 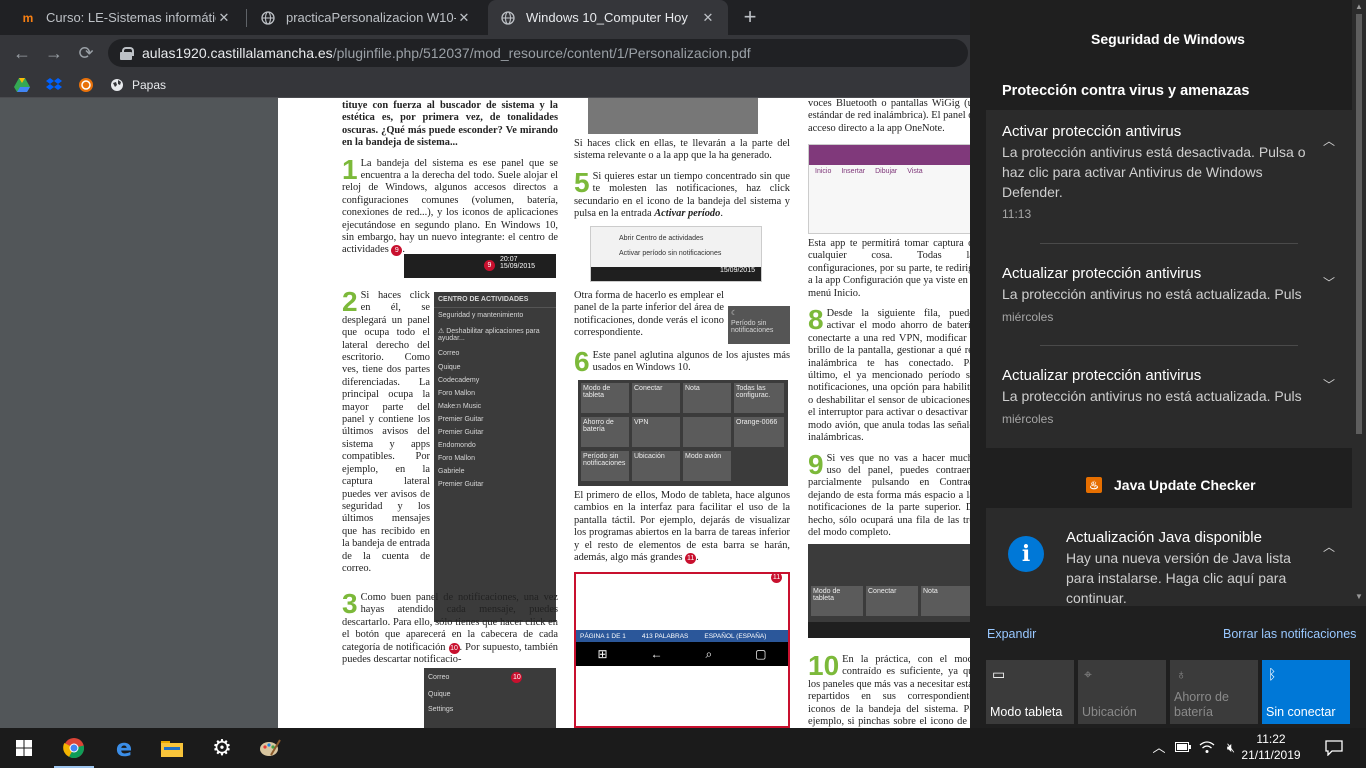 What do you see at coordinates (74, 748) in the screenshot?
I see `taskbar-chrome` at bounding box center [74, 748].